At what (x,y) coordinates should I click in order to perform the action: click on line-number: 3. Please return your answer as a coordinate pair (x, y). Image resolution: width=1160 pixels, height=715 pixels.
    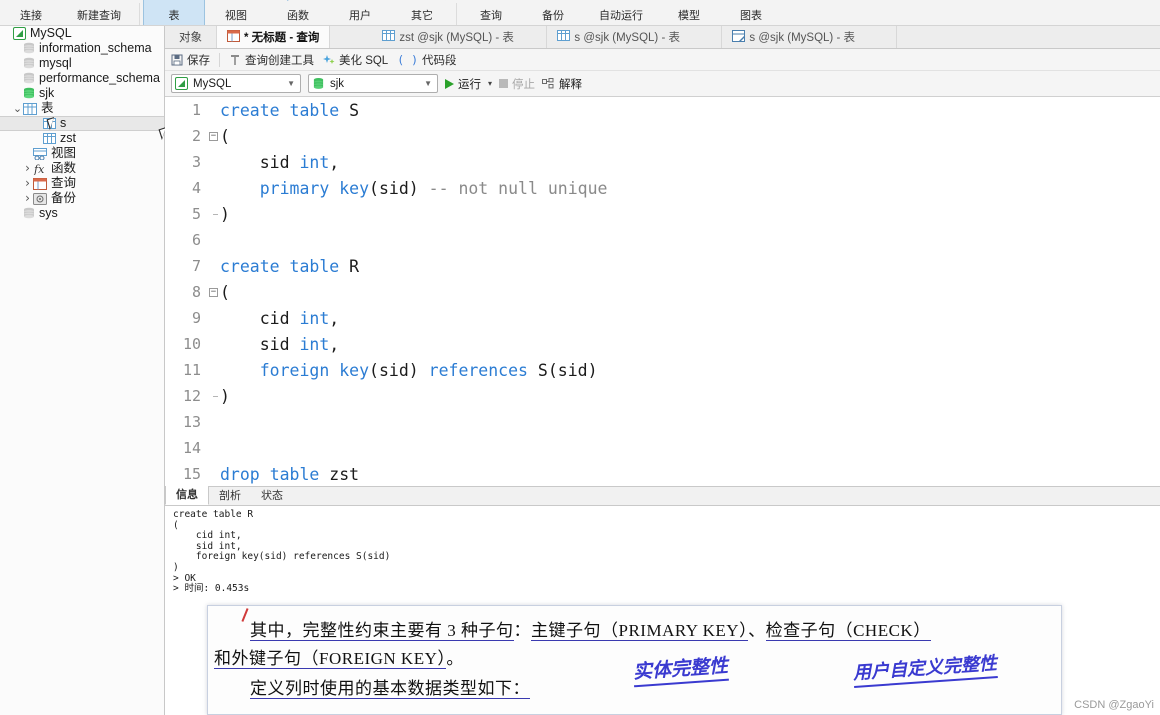
    Looking at the image, I should click on (196, 162).